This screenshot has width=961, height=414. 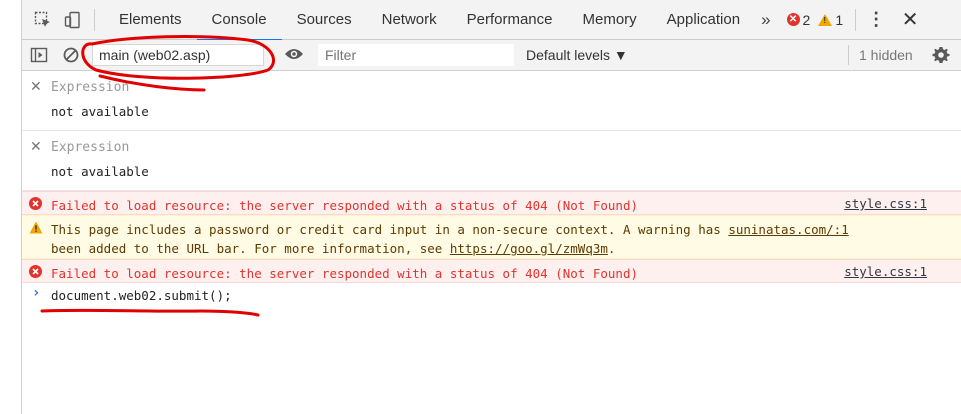 I want to click on tab-memory: Memory, so click(x=610, y=20).